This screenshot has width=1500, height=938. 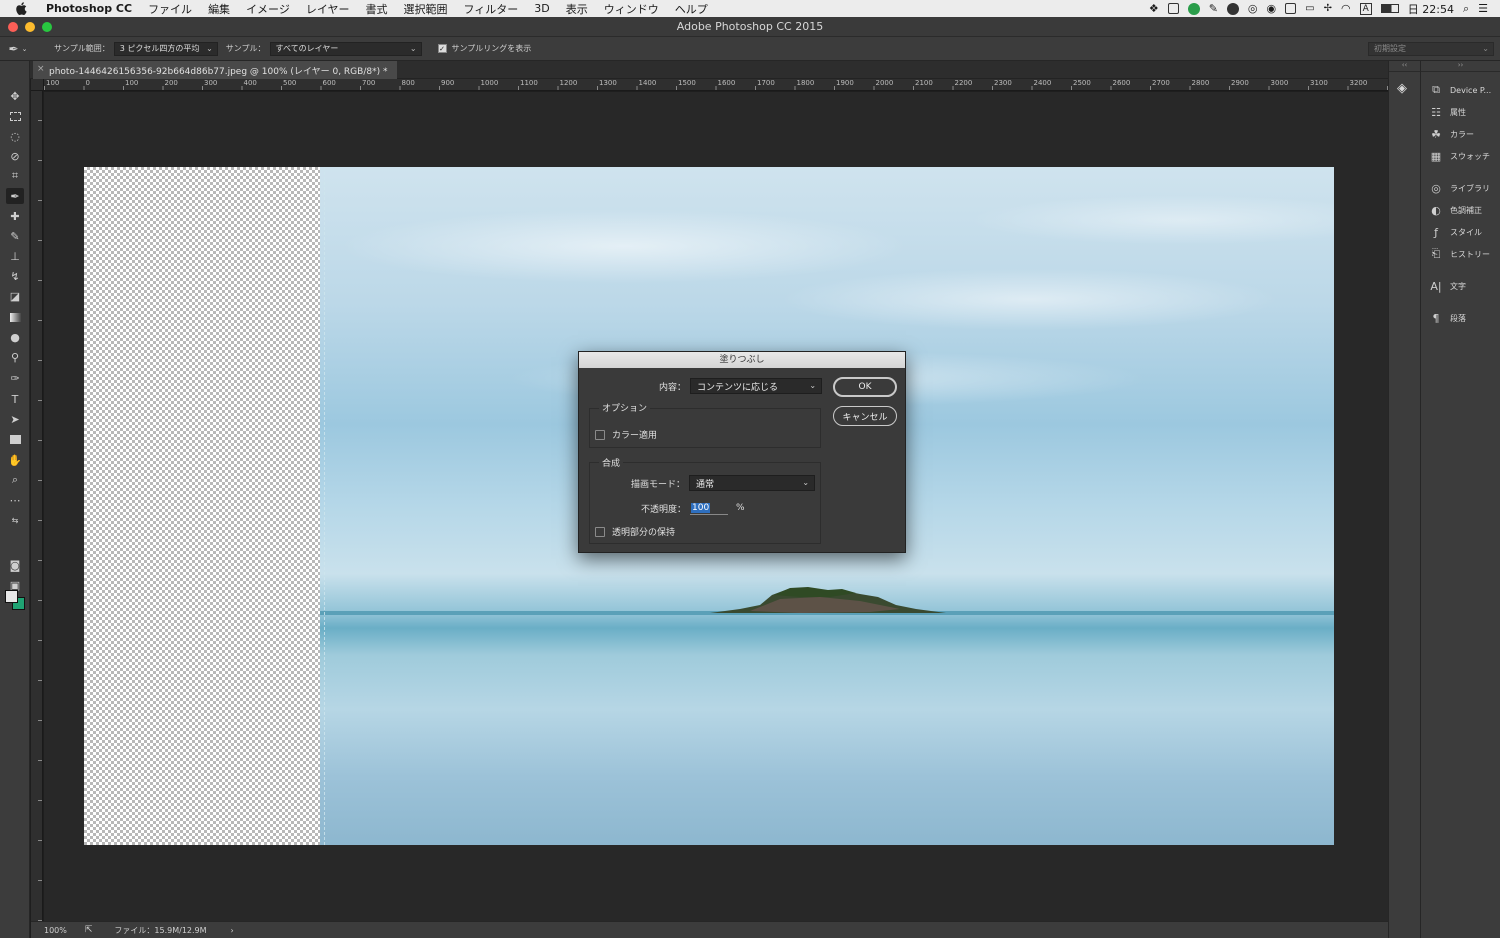 I want to click on menu-select: 選択範囲, so click(x=426, y=9).